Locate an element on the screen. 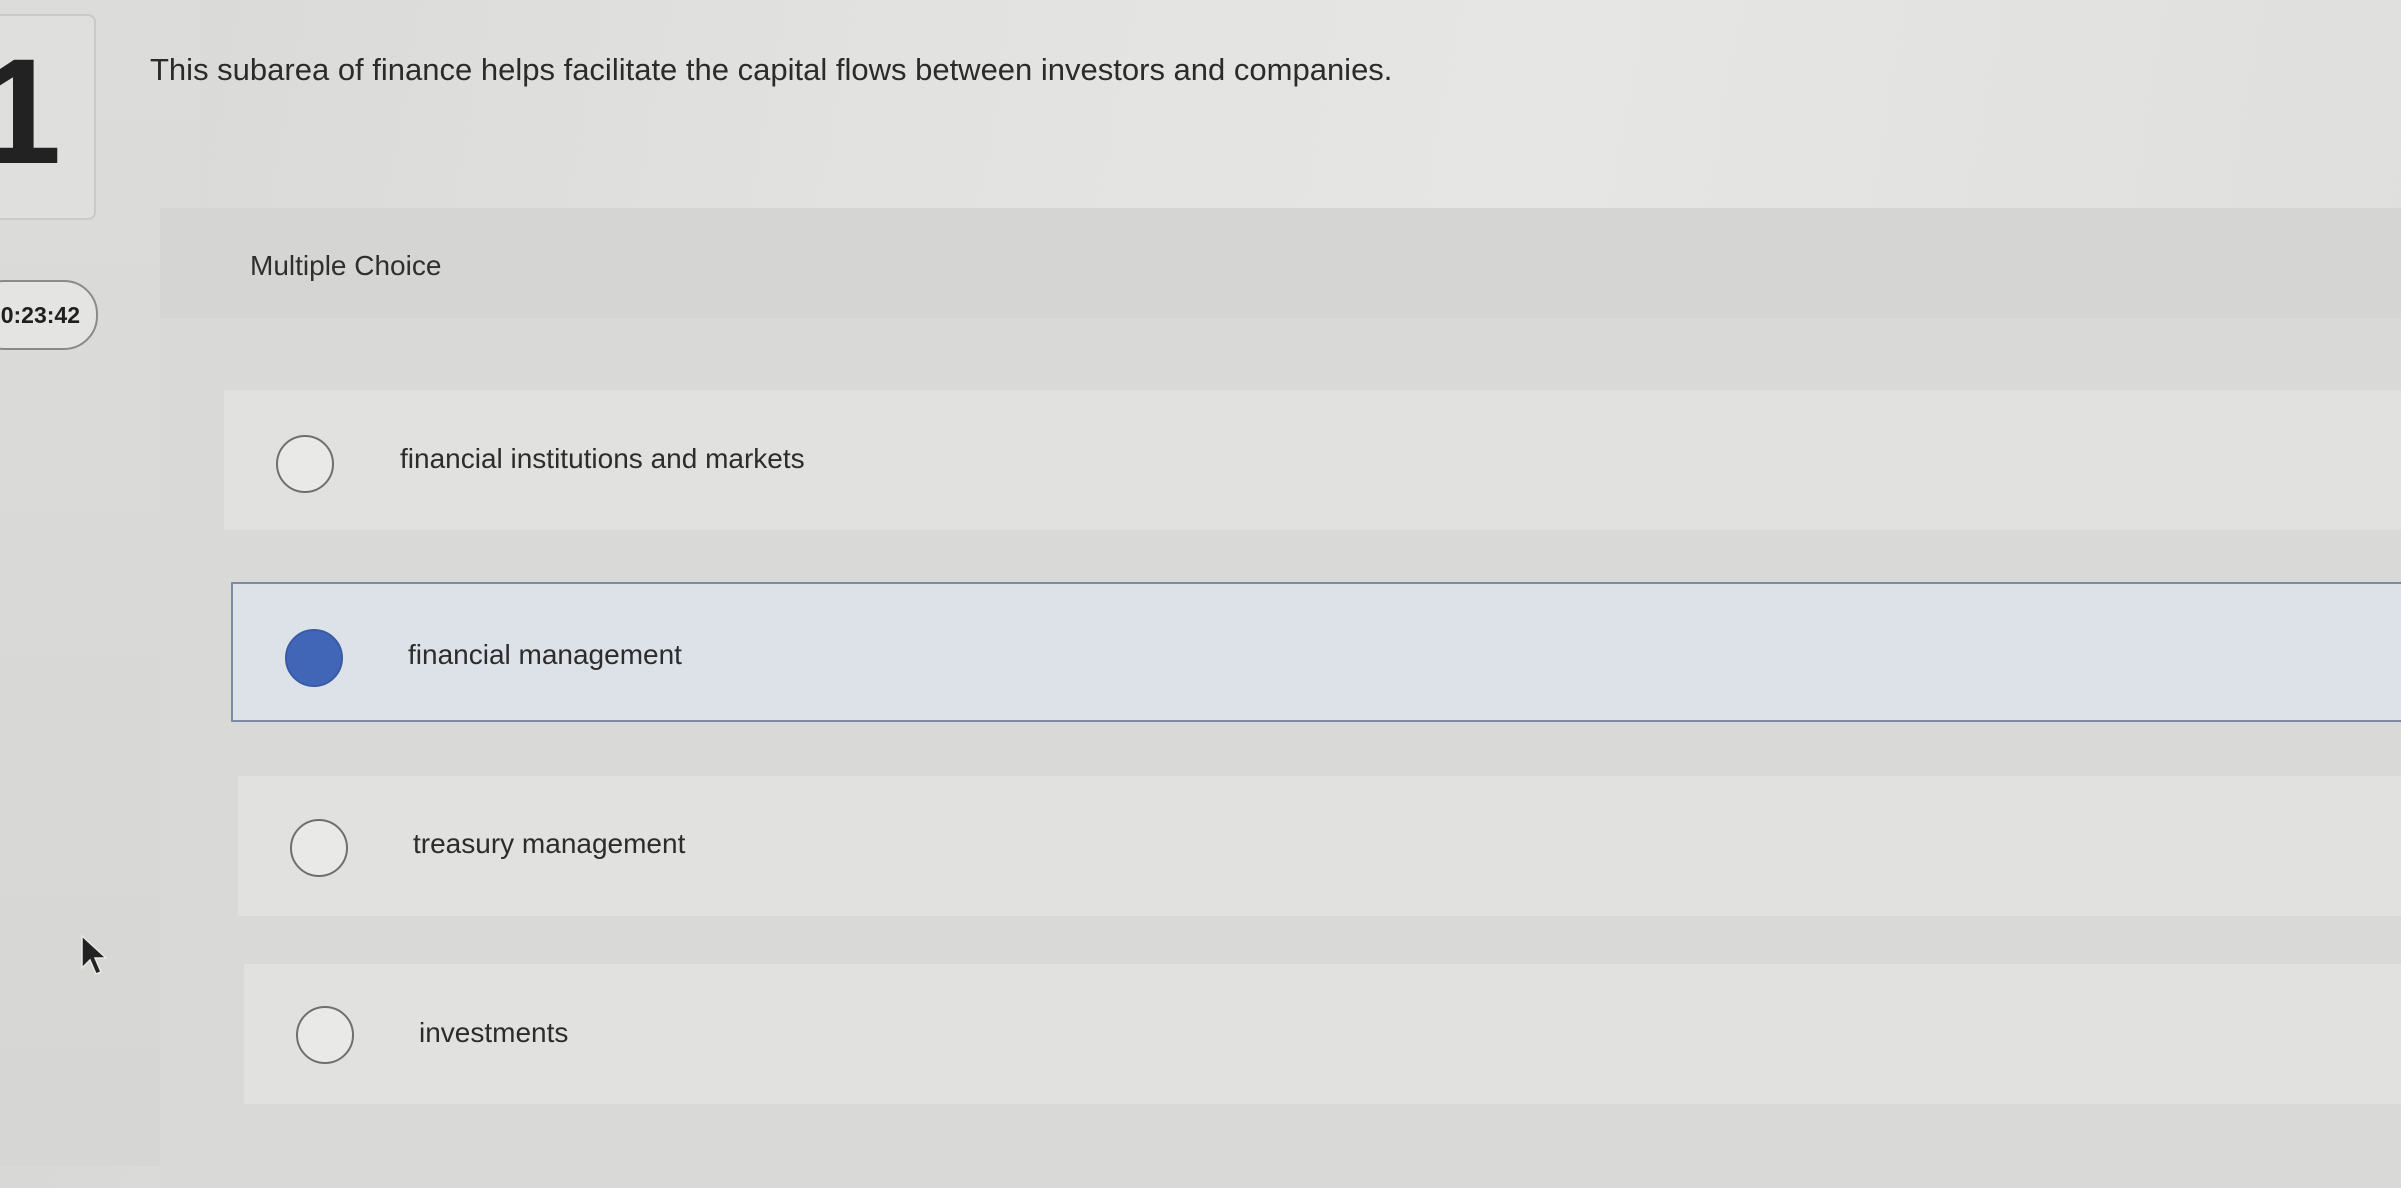  answer-option-4: investments is located at coordinates (1322, 1034).